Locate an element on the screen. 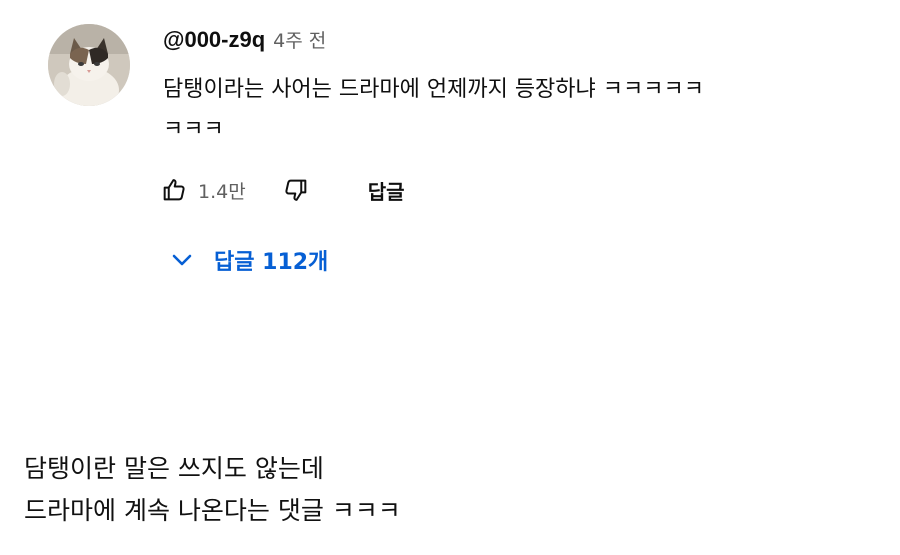 The height and width of the screenshot is (555, 900). like-count: 1.4만 is located at coordinates (222, 191).